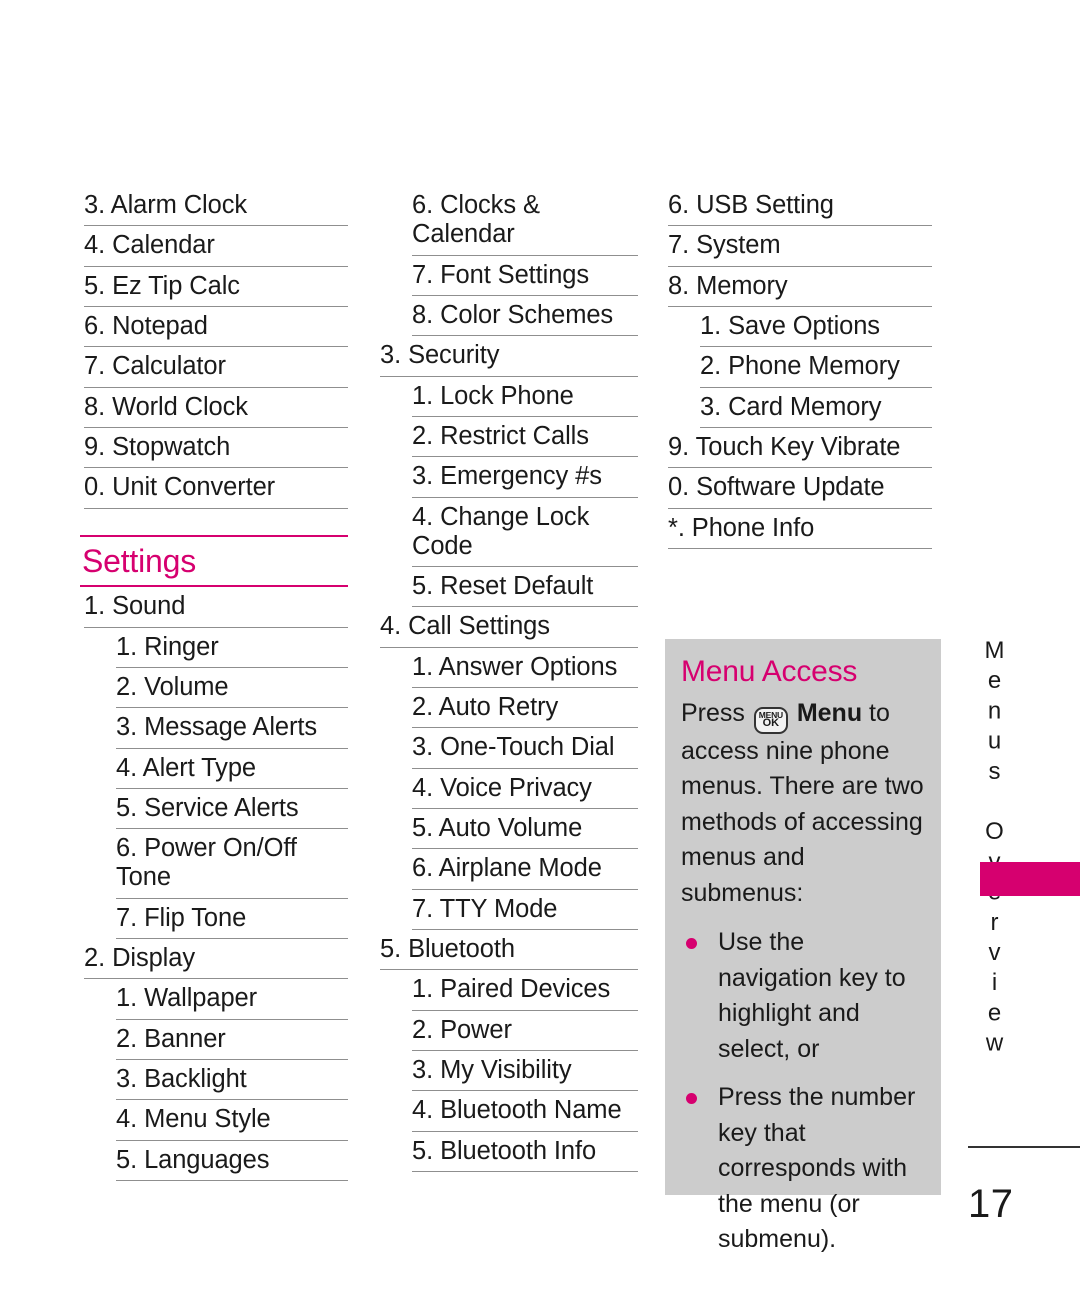 The height and width of the screenshot is (1295, 1080). Describe the element at coordinates (525, 587) in the screenshot. I see `menu-item: 5. Reset Default` at that location.